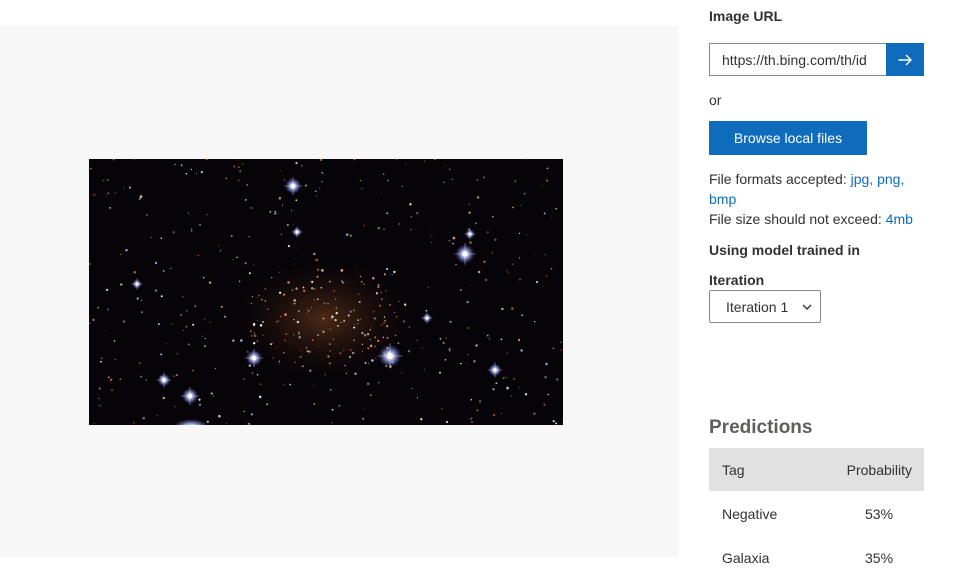  Describe the element at coordinates (797, 219) in the screenshot. I see `size-label: File size should not exceed:` at that location.